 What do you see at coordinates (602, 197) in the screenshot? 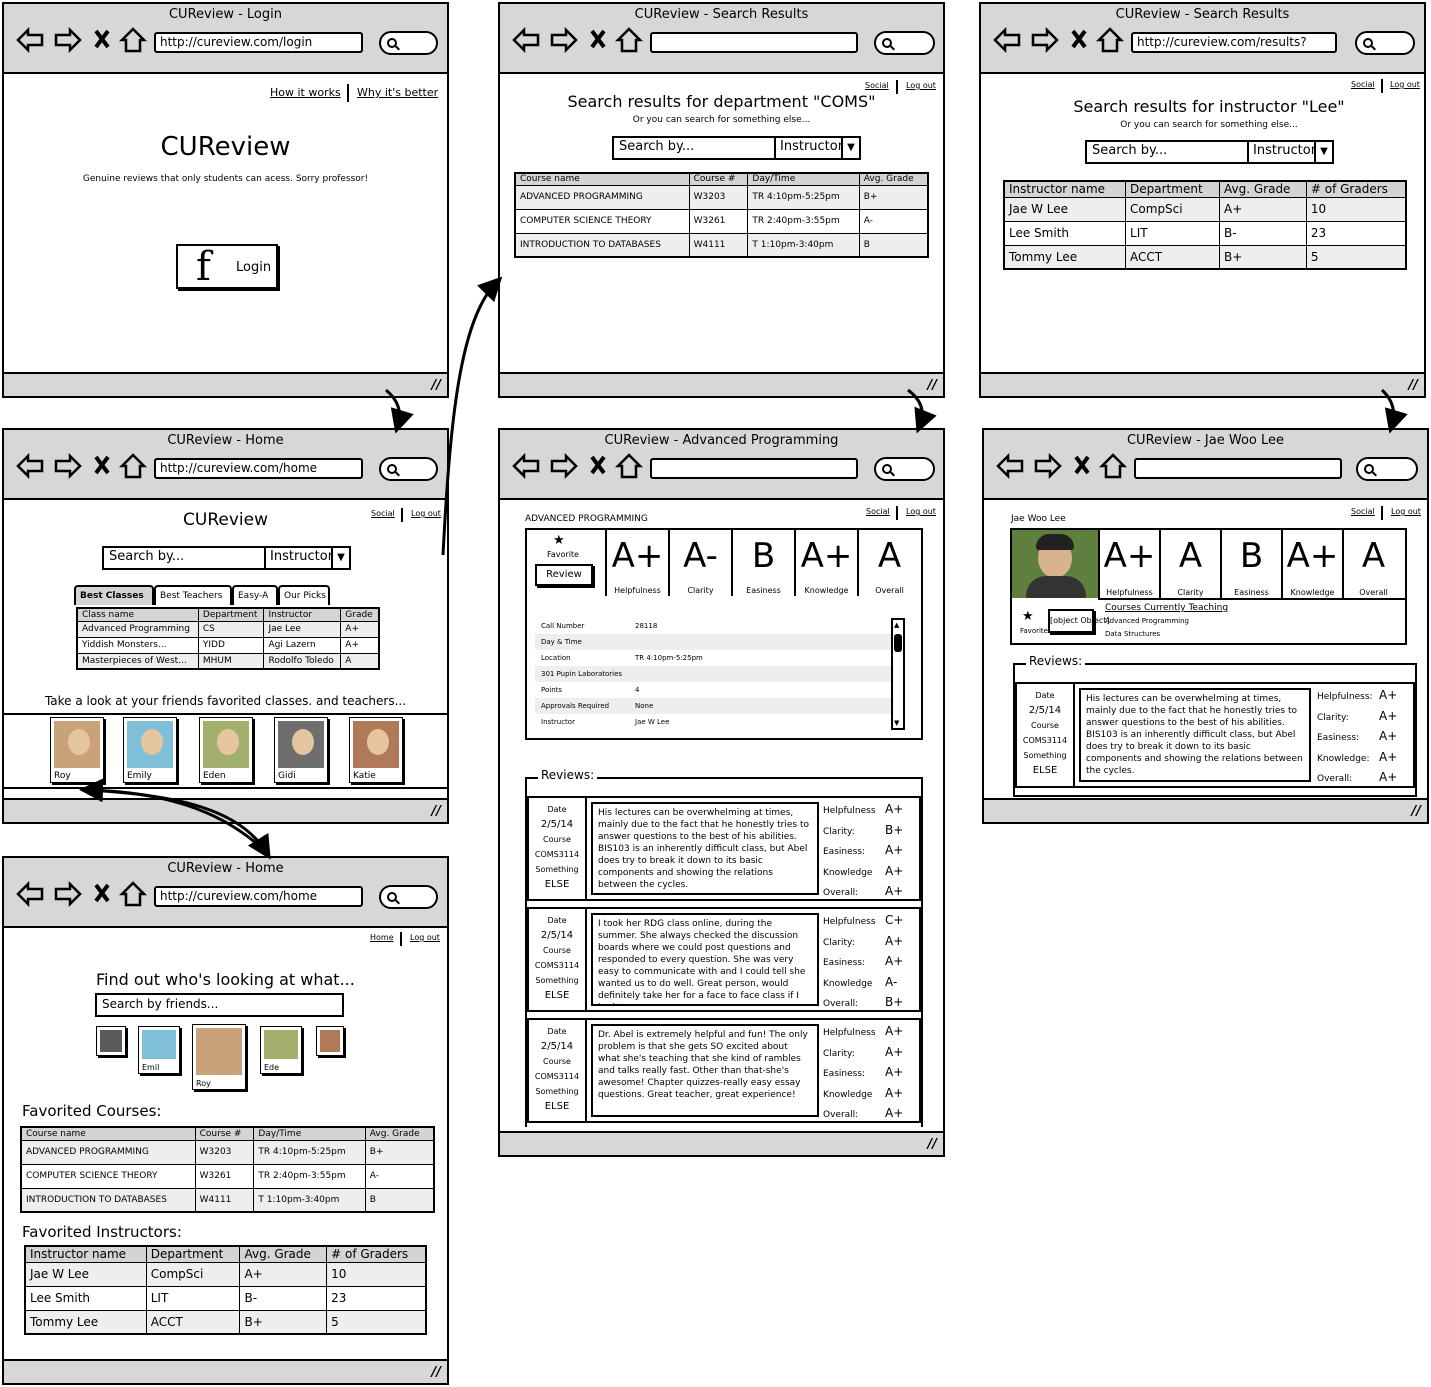
I see `table-cell: ADVANCED PROGRAMMING` at bounding box center [602, 197].